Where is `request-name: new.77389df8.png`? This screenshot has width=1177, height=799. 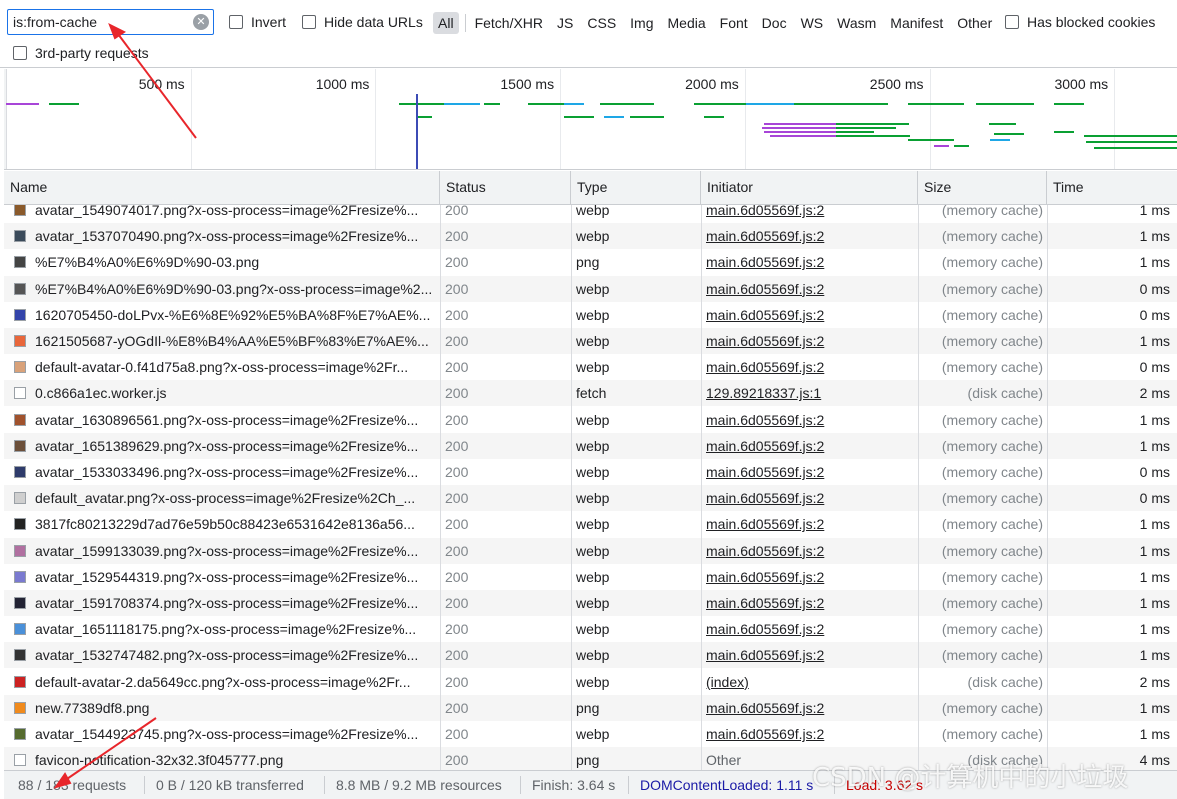
request-name: new.77389df8.png is located at coordinates (92, 708).